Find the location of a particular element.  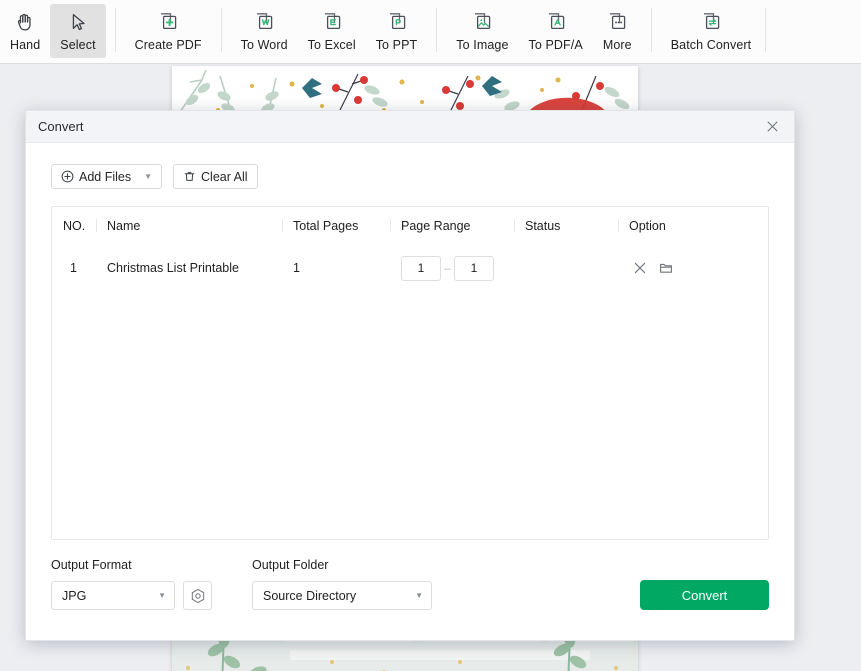

to-ppt-icon is located at coordinates (397, 22).